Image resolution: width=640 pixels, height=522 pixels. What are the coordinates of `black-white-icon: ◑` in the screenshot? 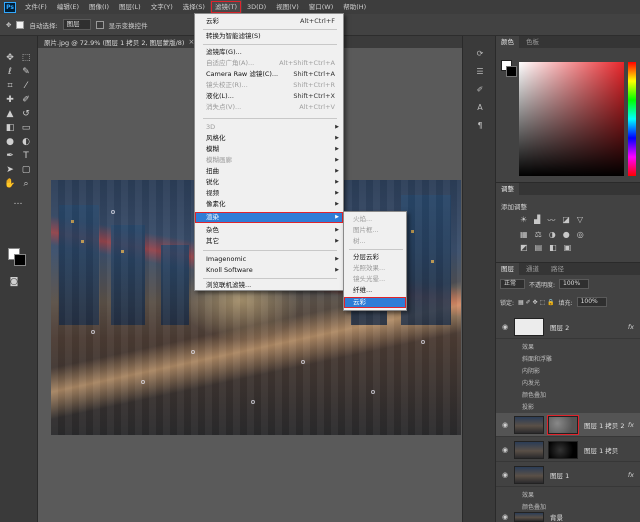 It's located at (552, 234).